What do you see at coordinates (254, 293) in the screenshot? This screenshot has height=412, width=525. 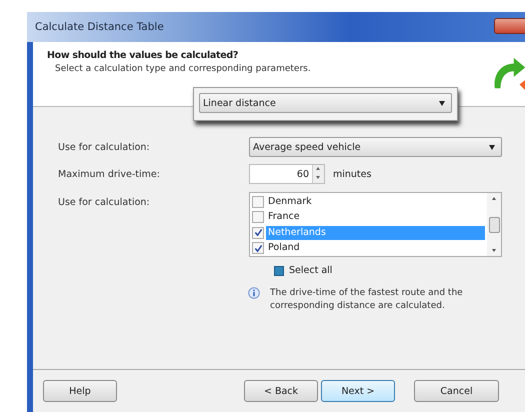 I see `info-icon` at bounding box center [254, 293].